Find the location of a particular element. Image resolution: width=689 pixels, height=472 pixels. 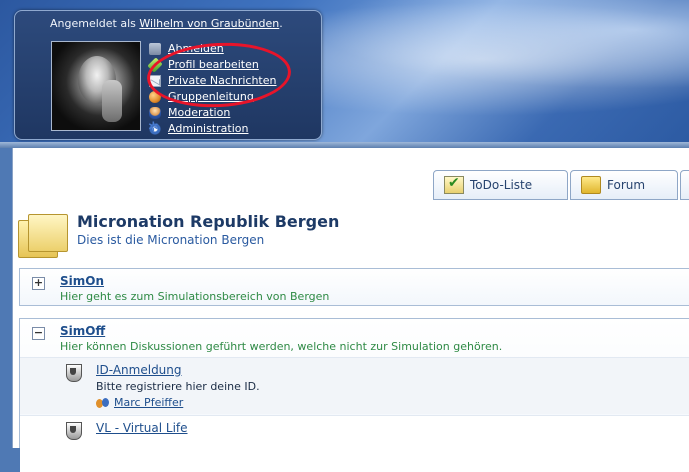

board-link-virtual-life: VL - Virtual Life is located at coordinates (142, 428).